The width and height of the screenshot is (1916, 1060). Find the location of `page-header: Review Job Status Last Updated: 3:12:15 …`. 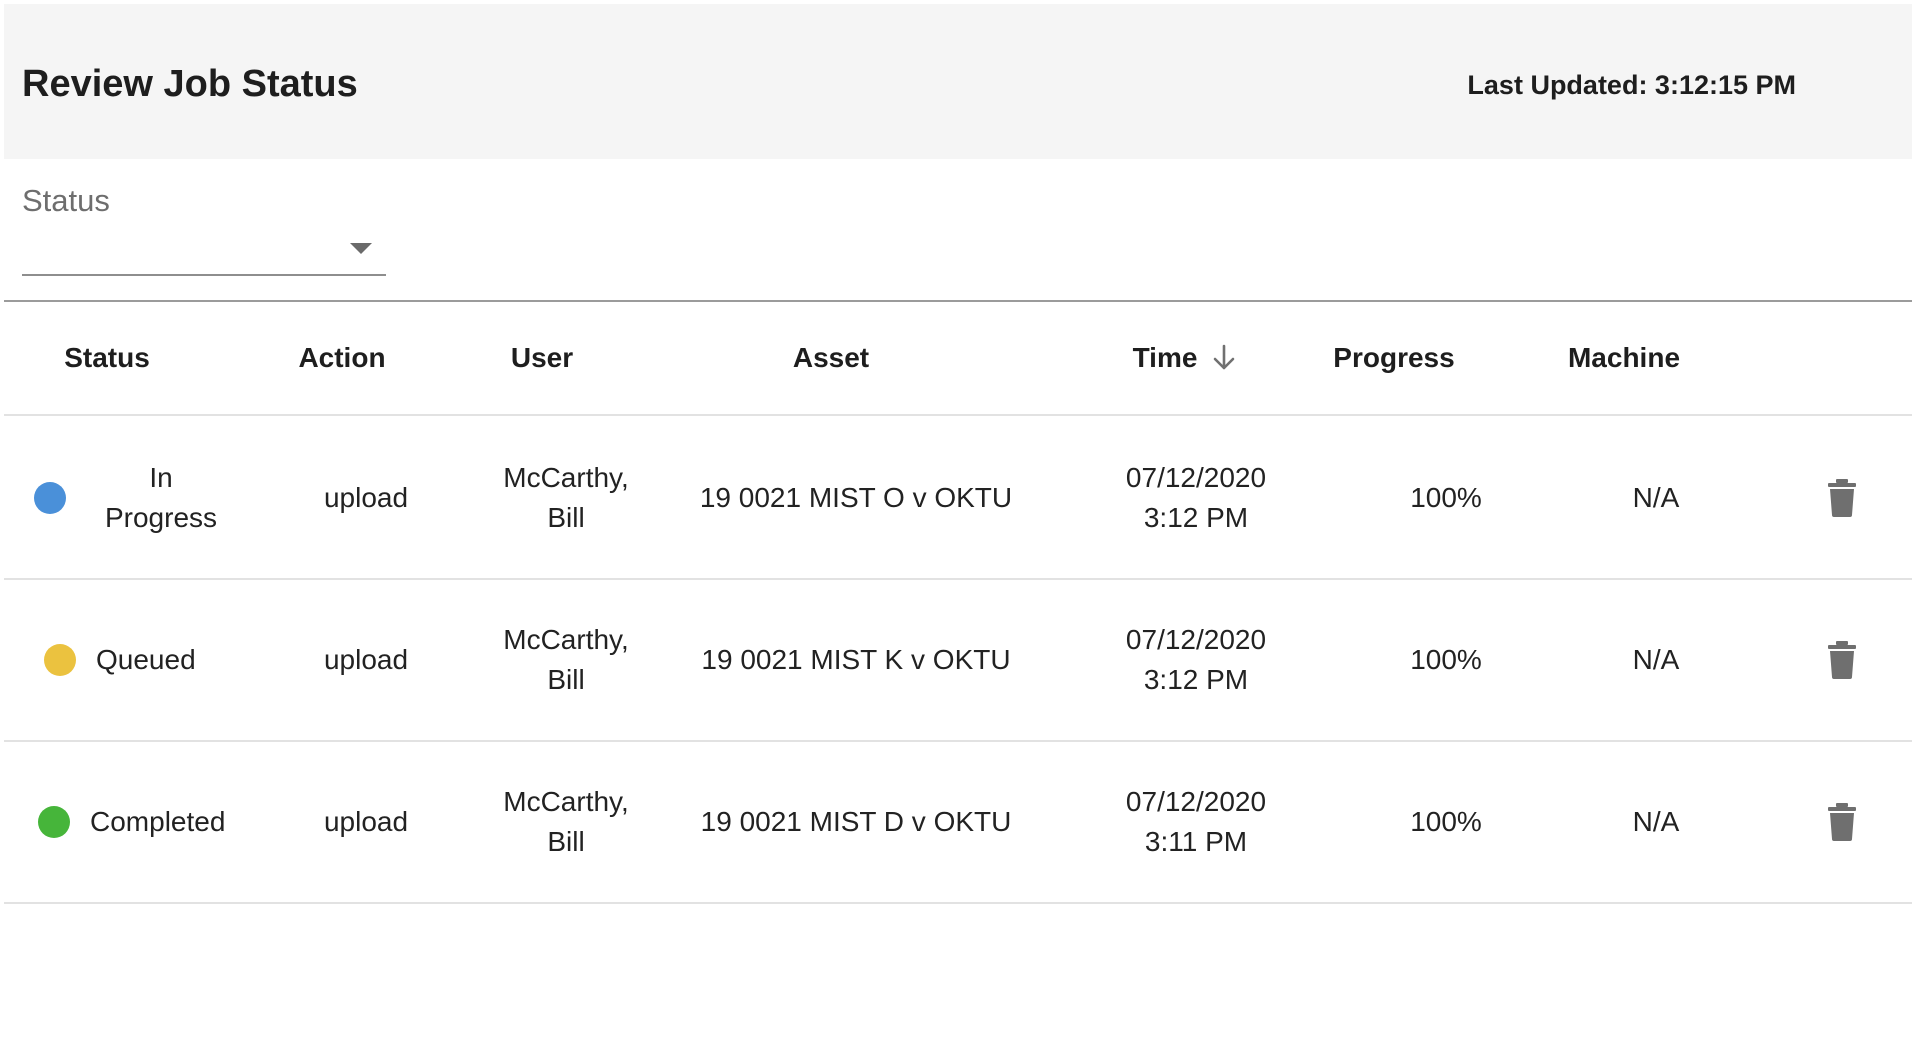

page-header: Review Job Status Last Updated: 3:12:15 … is located at coordinates (958, 81).